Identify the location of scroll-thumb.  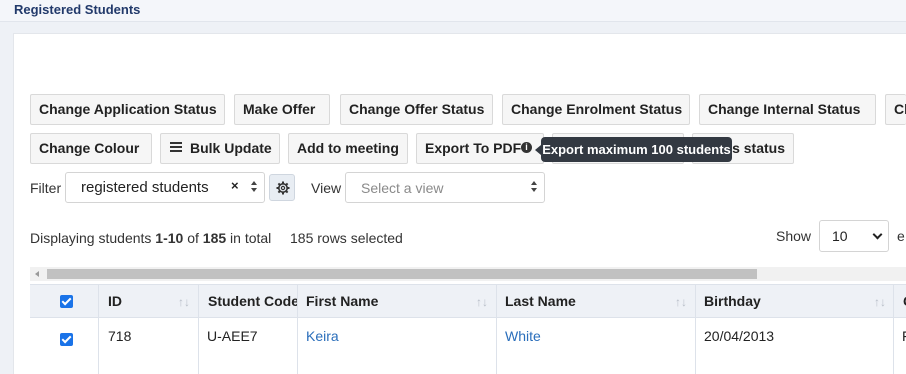
(402, 274).